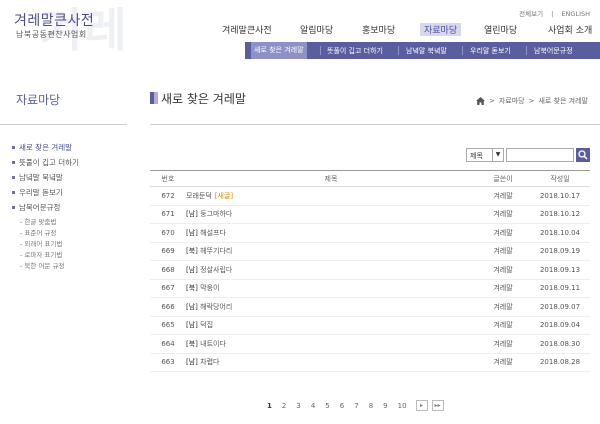 This screenshot has height=424, width=600. I want to click on row-region-tag: [북], so click(192, 343).